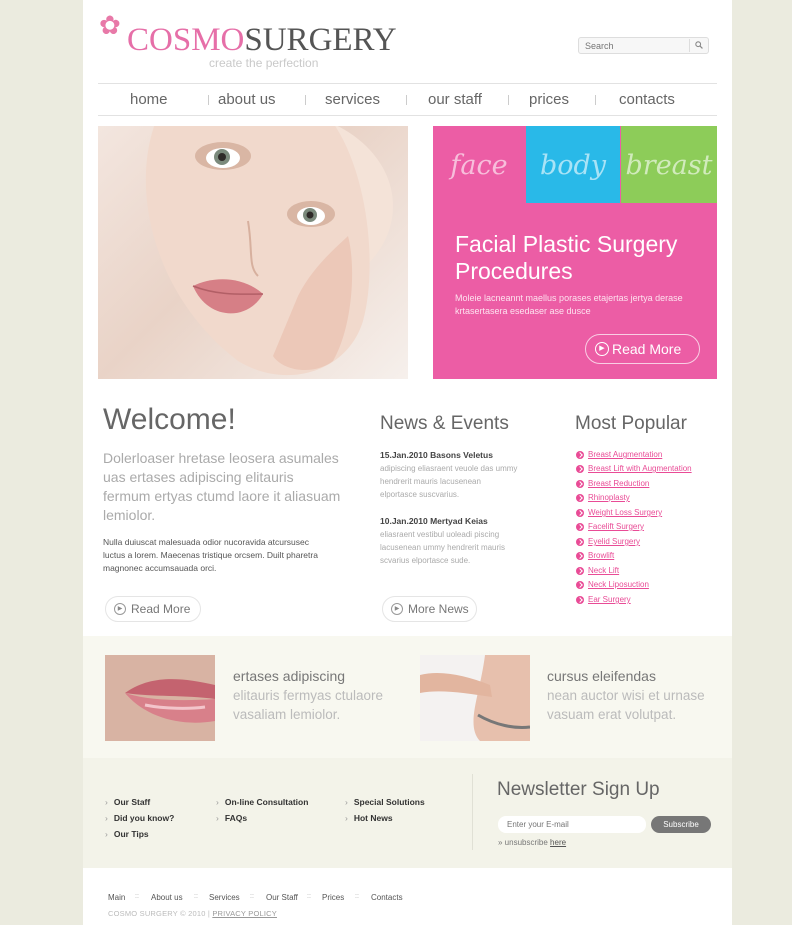 Image resolution: width=792 pixels, height=925 pixels. I want to click on search-box, so click(643, 45).